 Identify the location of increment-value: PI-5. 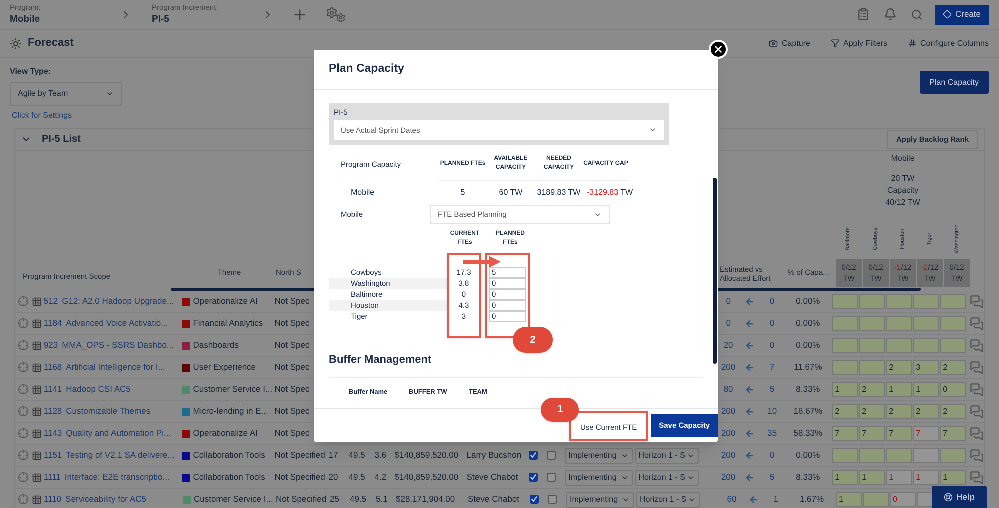
(207, 20).